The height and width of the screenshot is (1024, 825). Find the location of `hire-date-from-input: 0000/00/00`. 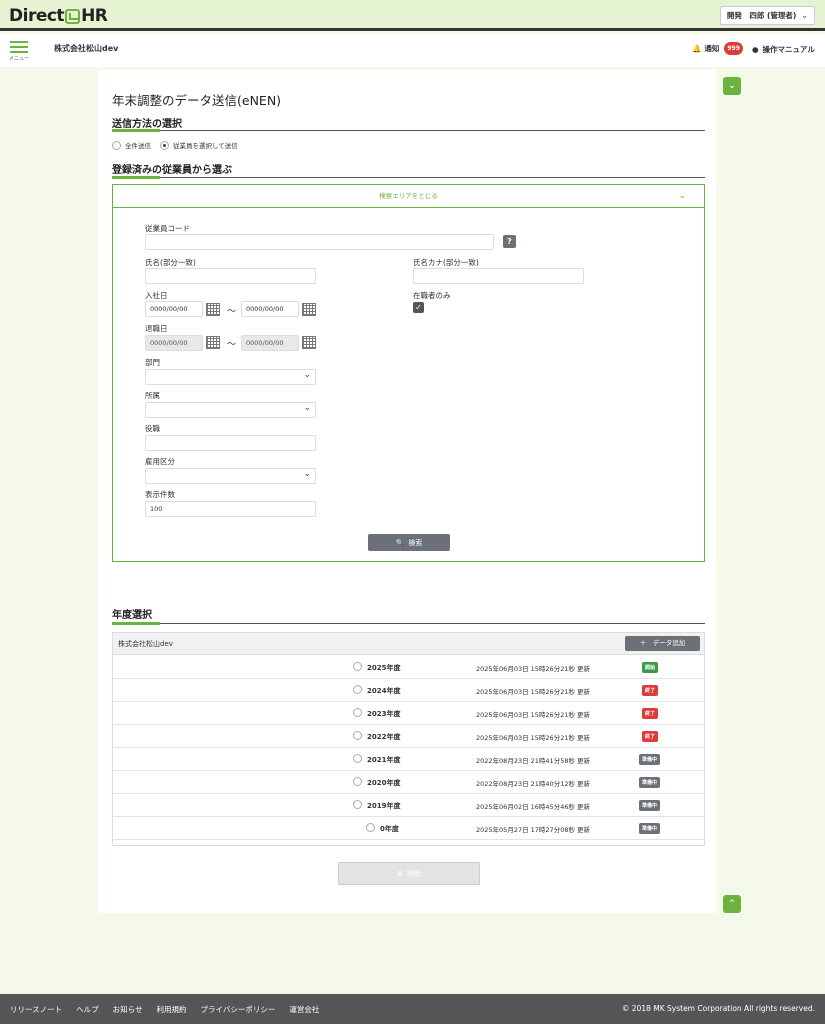

hire-date-from-input: 0000/00/00 is located at coordinates (174, 309).